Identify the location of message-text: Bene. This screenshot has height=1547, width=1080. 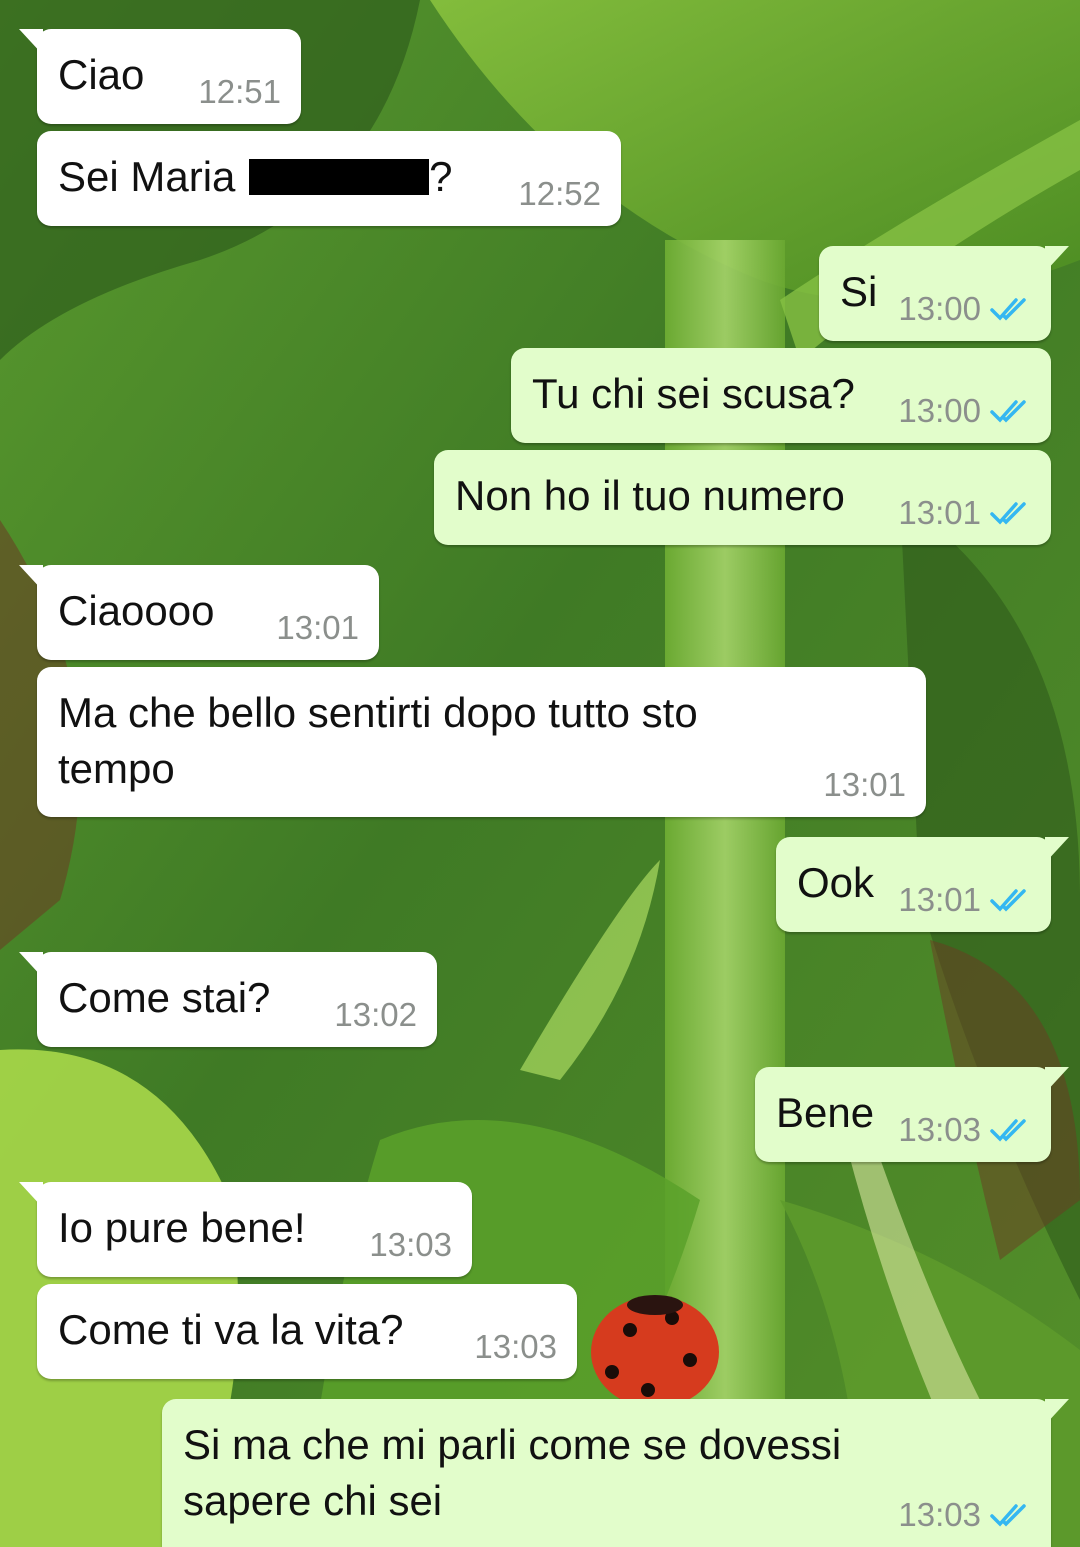
(825, 1112).